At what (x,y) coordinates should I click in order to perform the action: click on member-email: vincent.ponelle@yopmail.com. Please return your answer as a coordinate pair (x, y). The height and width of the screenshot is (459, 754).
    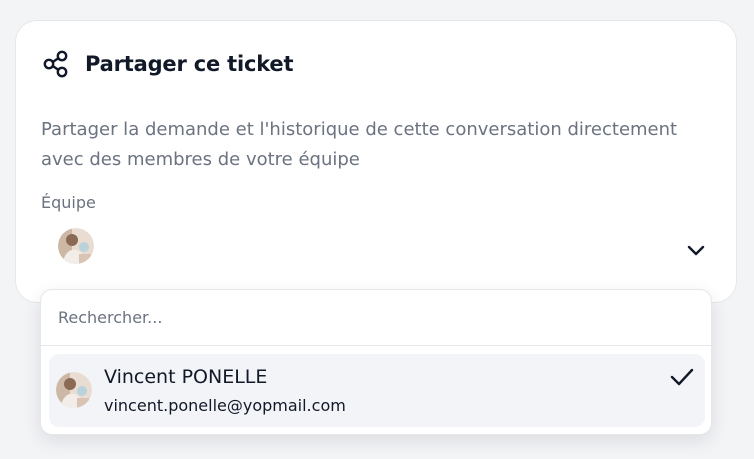
    Looking at the image, I should click on (225, 405).